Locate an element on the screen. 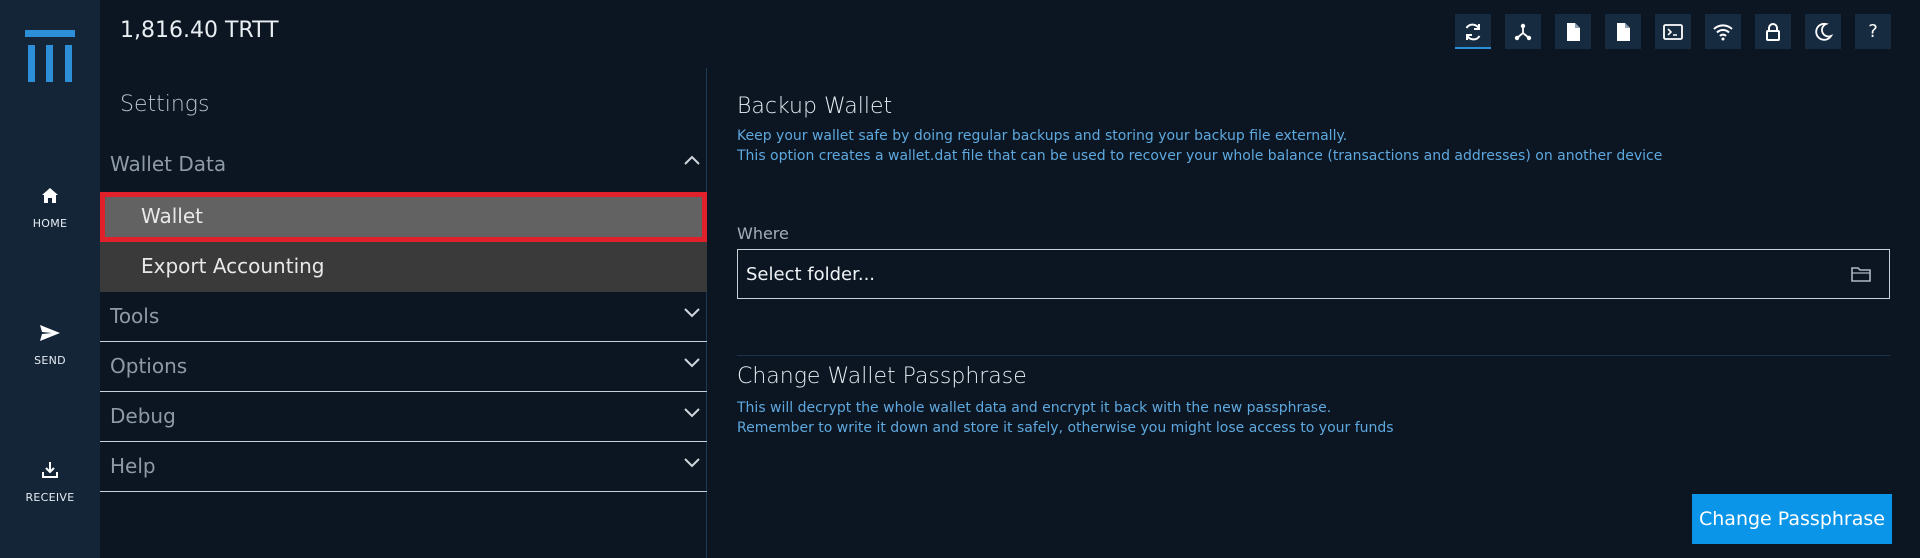  lock-button is located at coordinates (1773, 31).